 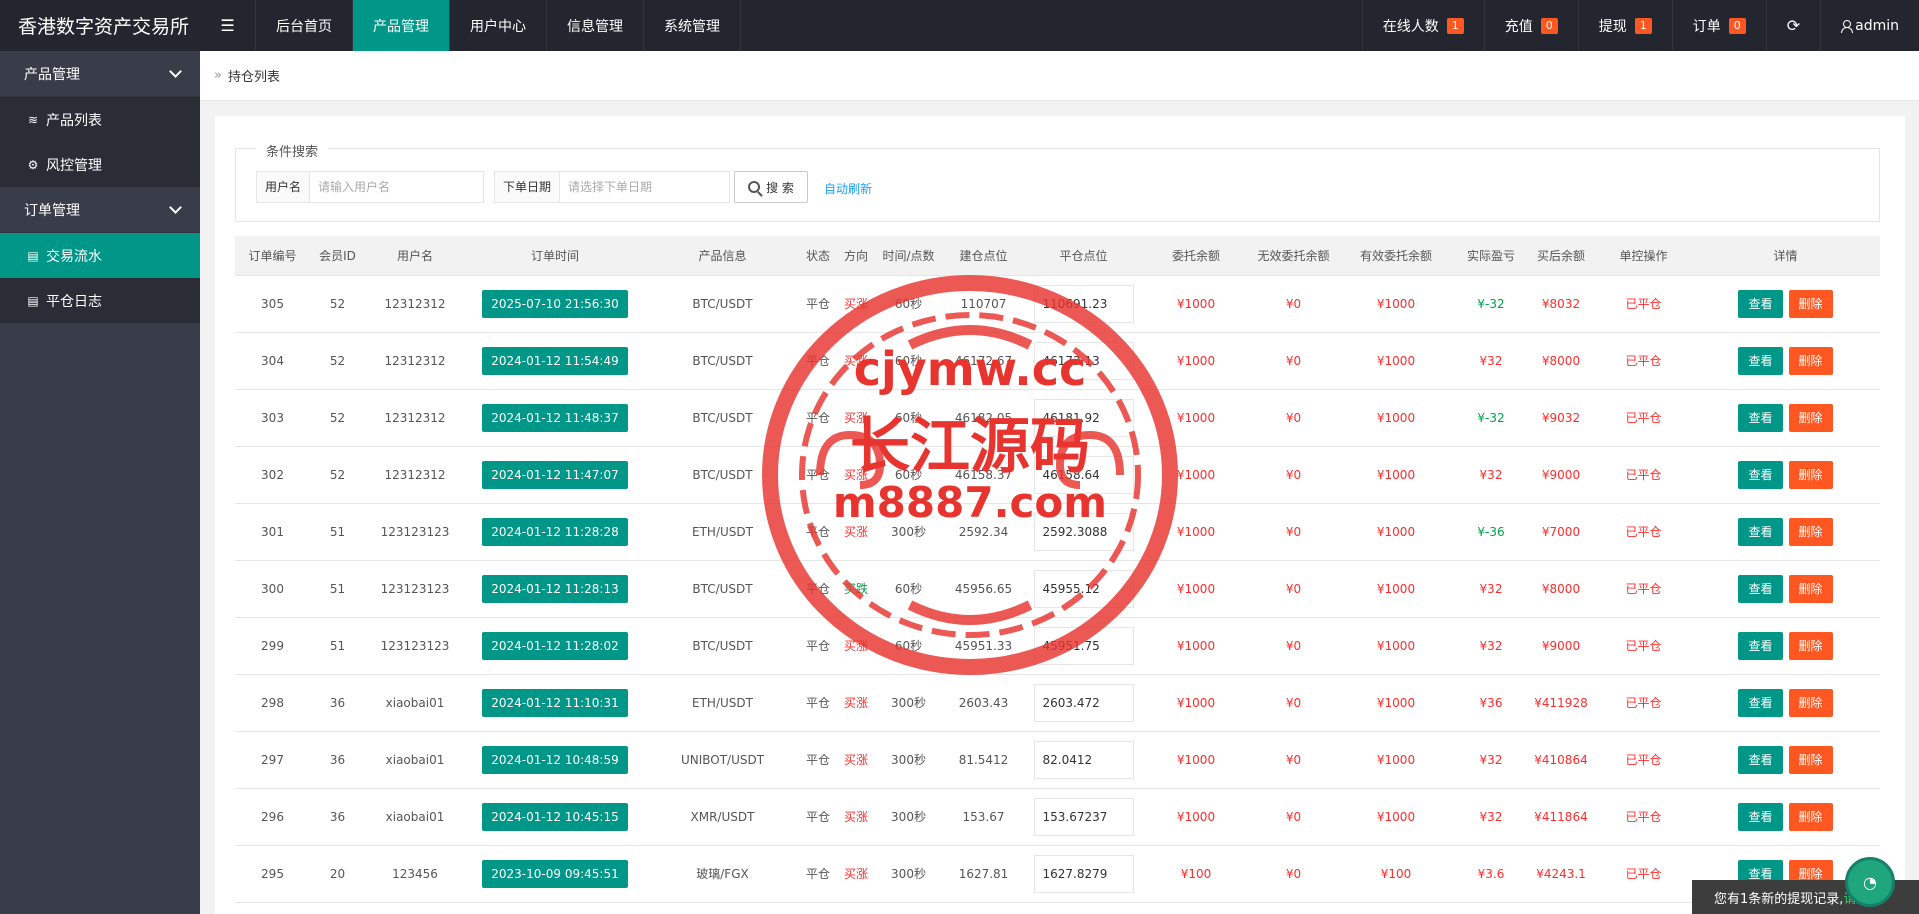 I want to click on actions-cell: 查看 删除, so click(x=1785, y=361).